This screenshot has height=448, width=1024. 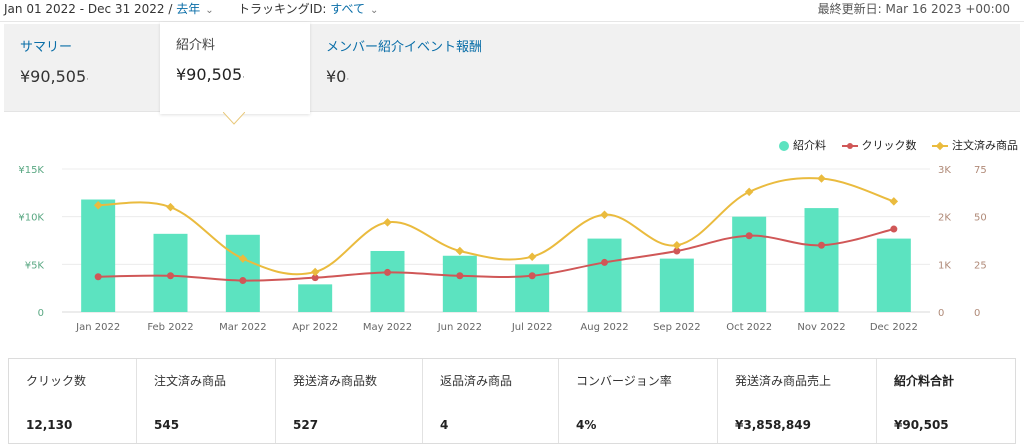 I want to click on period-link: 去年, so click(x=188, y=9).